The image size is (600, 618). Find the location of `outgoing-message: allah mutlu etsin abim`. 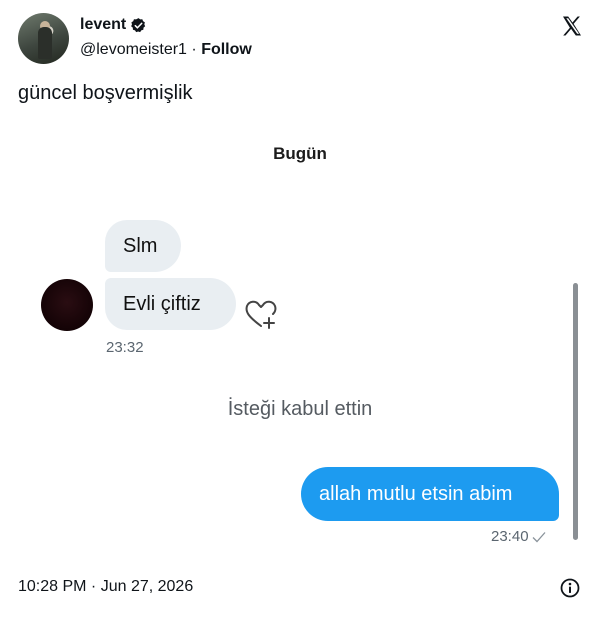

outgoing-message: allah mutlu etsin abim is located at coordinates (430, 494).